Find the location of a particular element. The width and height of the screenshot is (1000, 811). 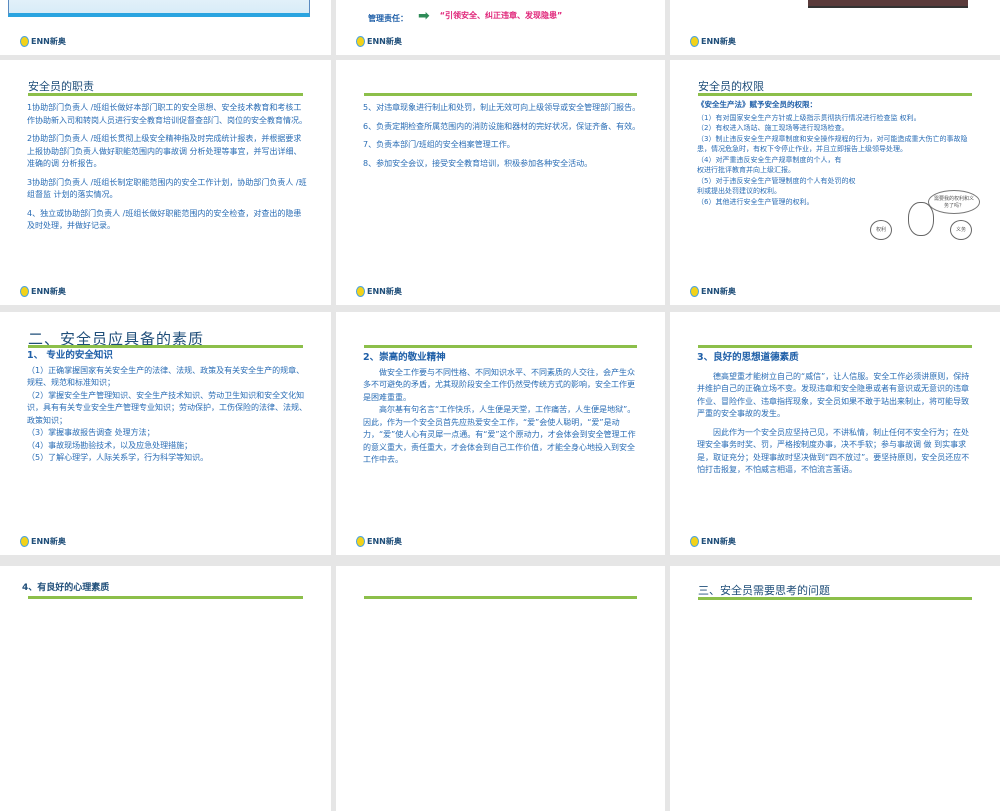

section-heading: 3、良好的思想道德素质 is located at coordinates (748, 357).